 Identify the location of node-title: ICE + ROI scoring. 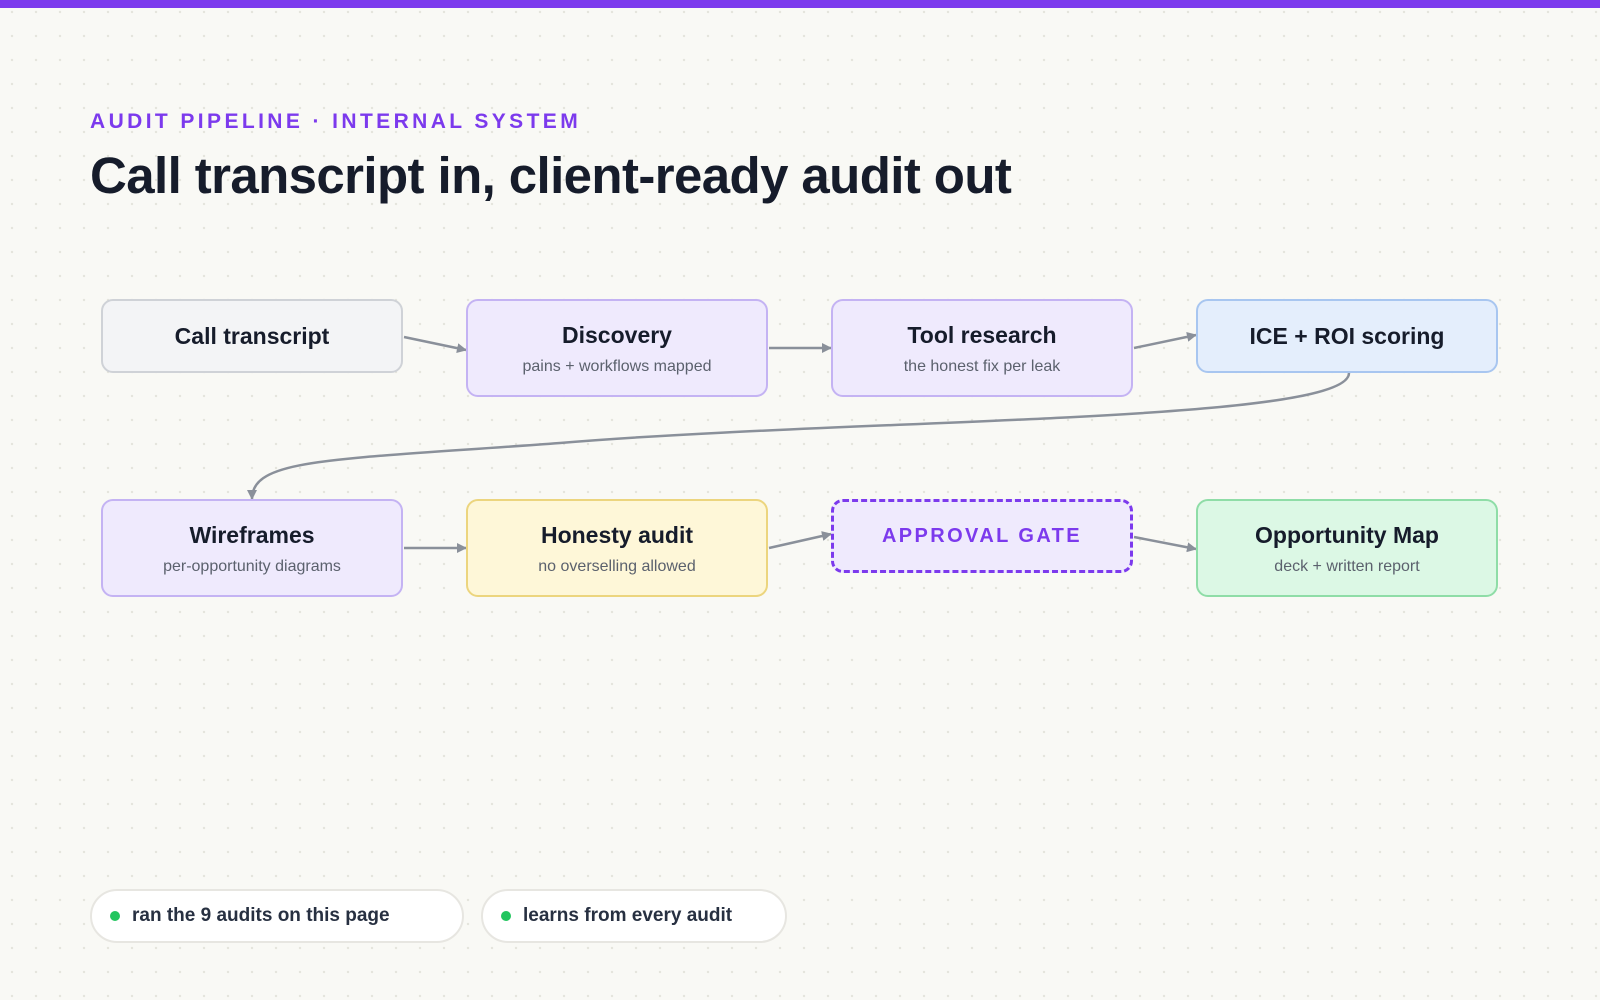
(1347, 335).